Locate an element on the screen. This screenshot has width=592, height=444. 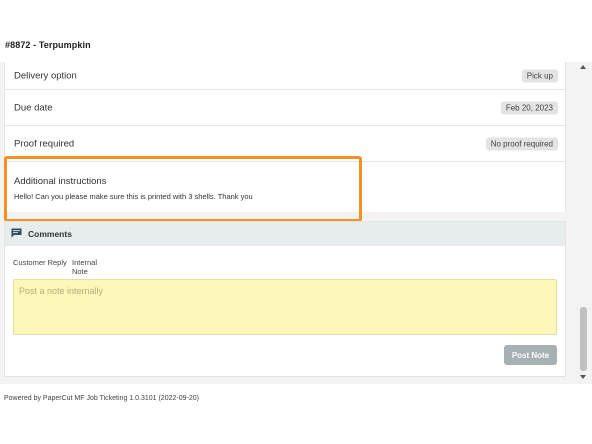
delivery-option-badge: Pick up is located at coordinates (539, 75).